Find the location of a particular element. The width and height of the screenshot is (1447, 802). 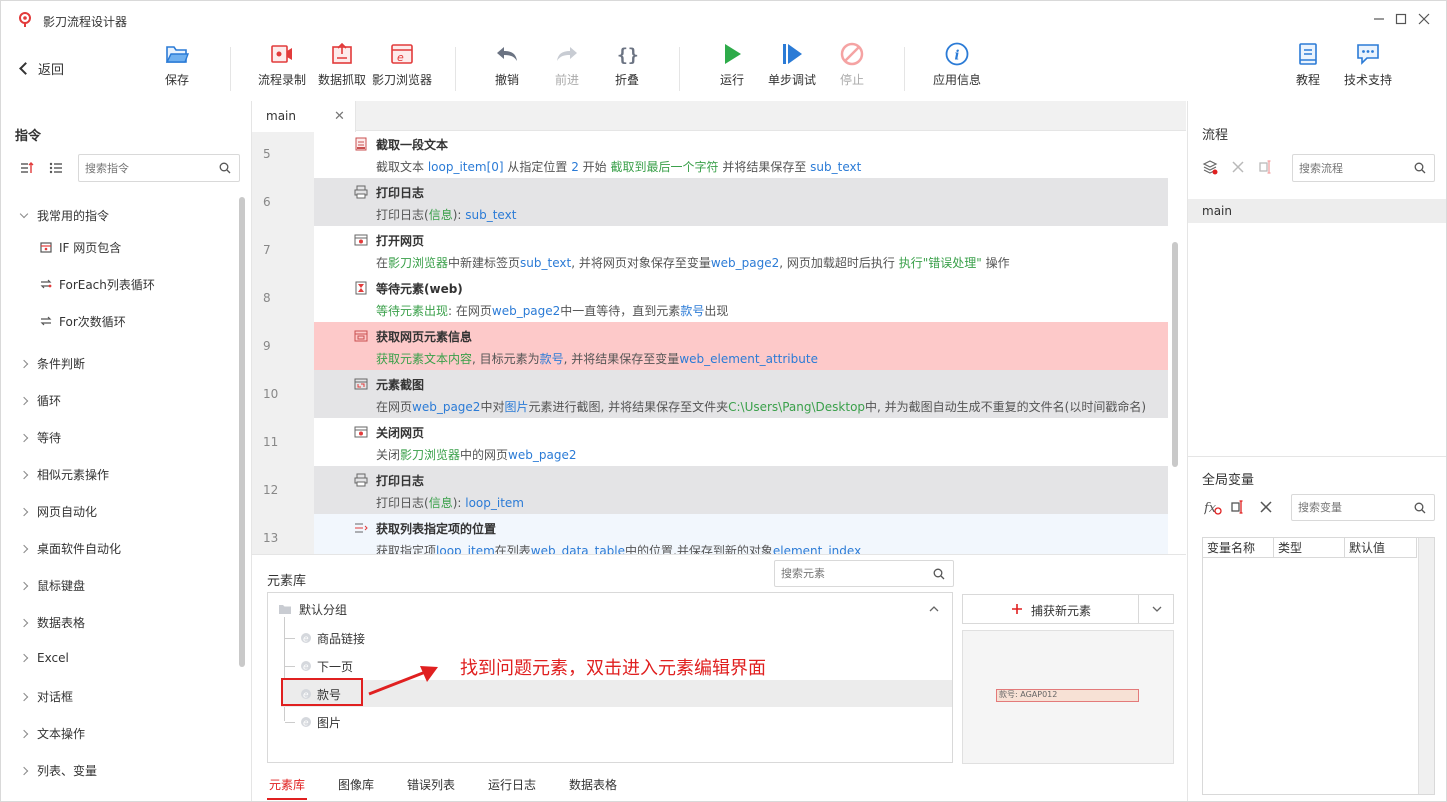

category-item: Excel is located at coordinates (44, 658).